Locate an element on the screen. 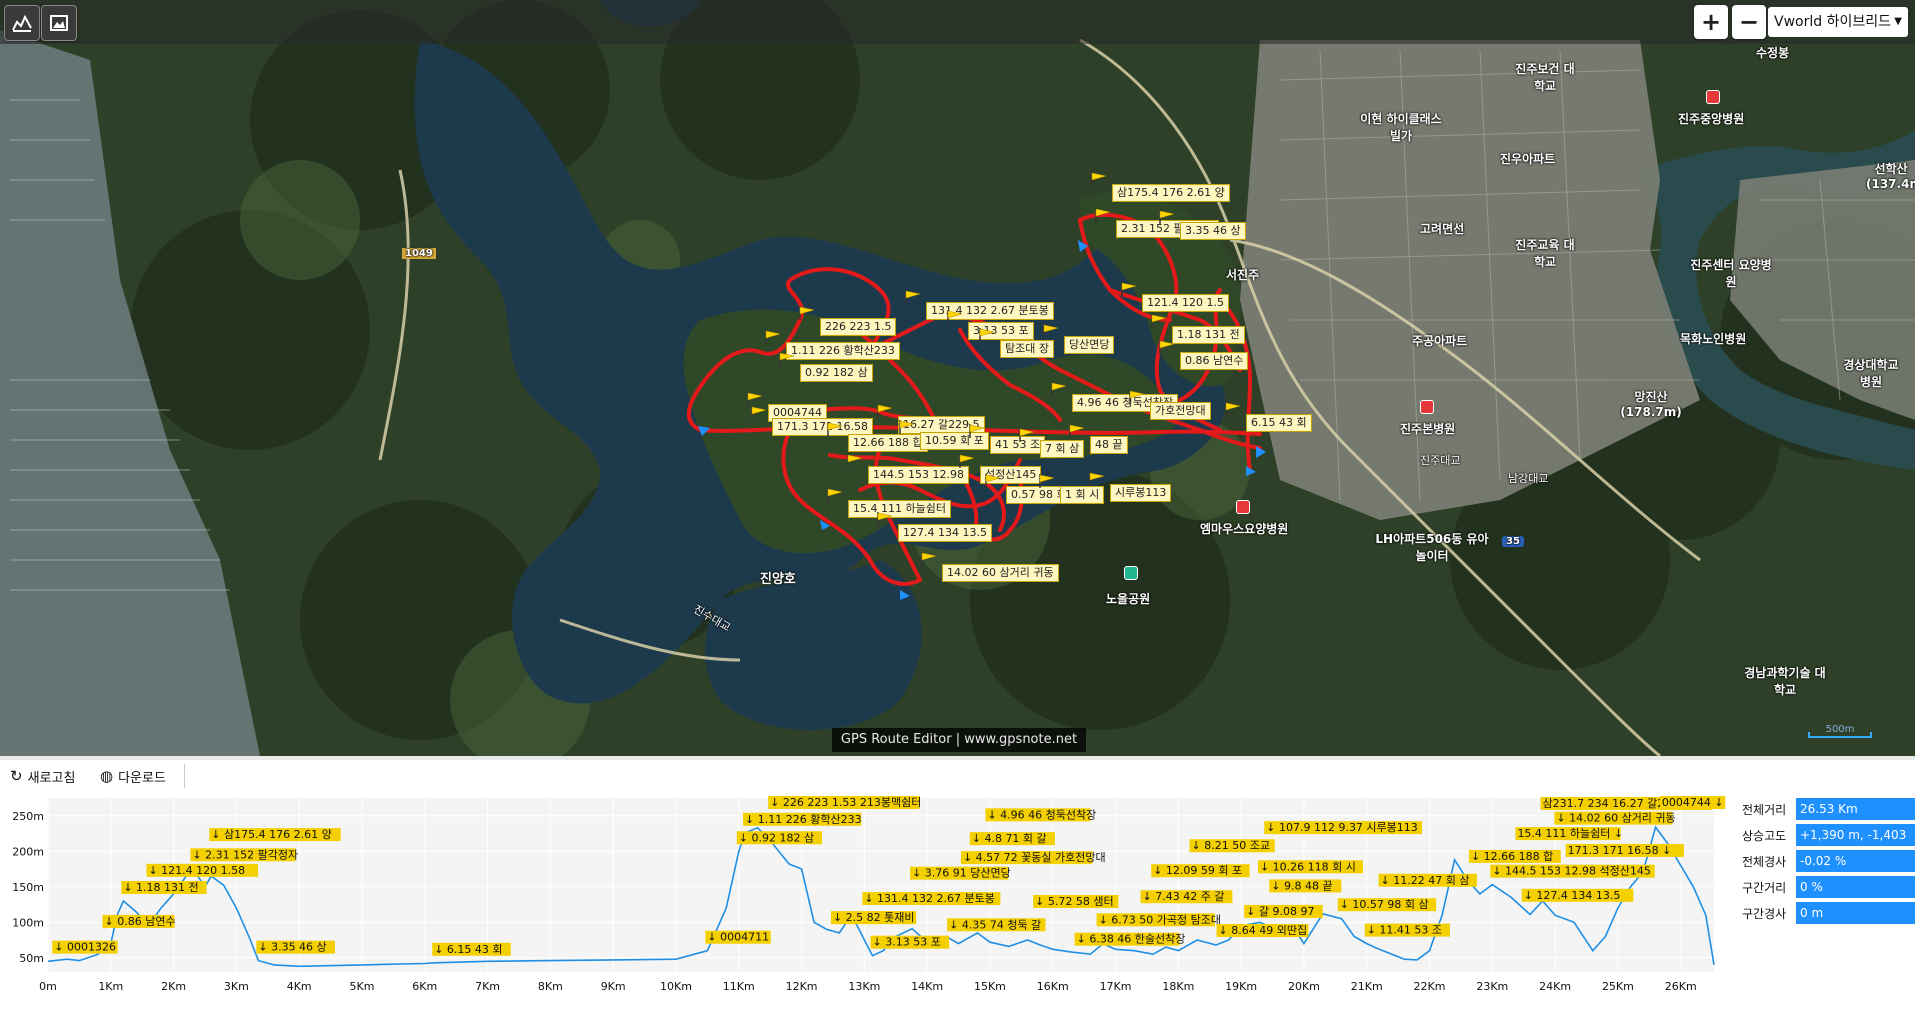 The image size is (1915, 1010). x-tick-label: 22Km is located at coordinates (1430, 986).